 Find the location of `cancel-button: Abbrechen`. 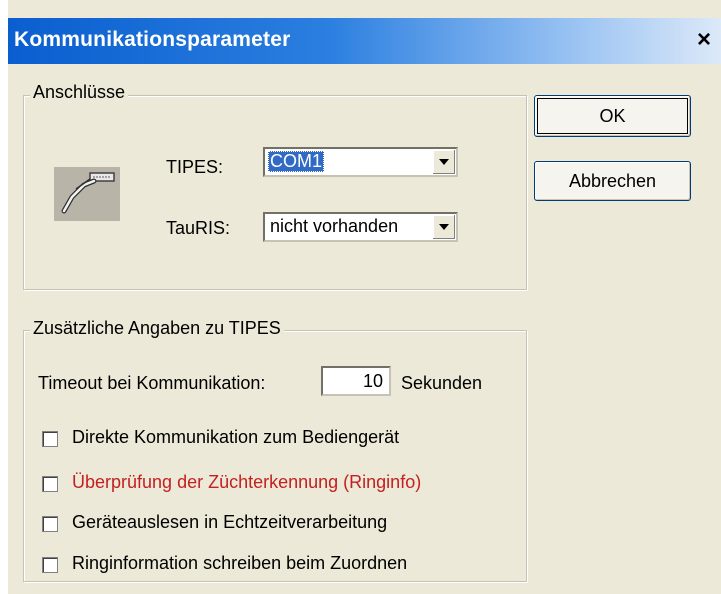

cancel-button: Abbrechen is located at coordinates (612, 181).